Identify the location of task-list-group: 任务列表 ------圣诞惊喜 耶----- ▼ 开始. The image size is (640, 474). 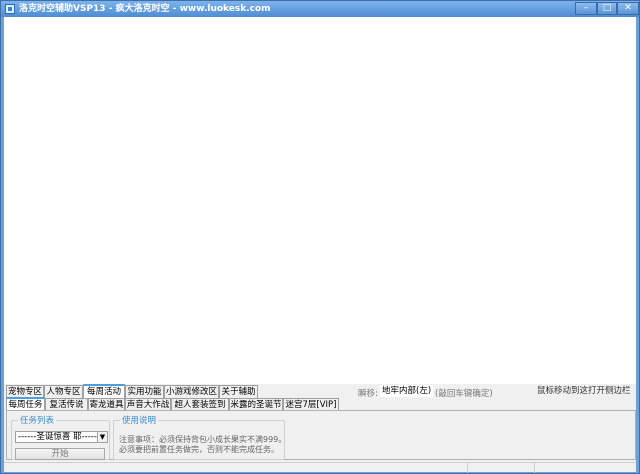
(60, 437).